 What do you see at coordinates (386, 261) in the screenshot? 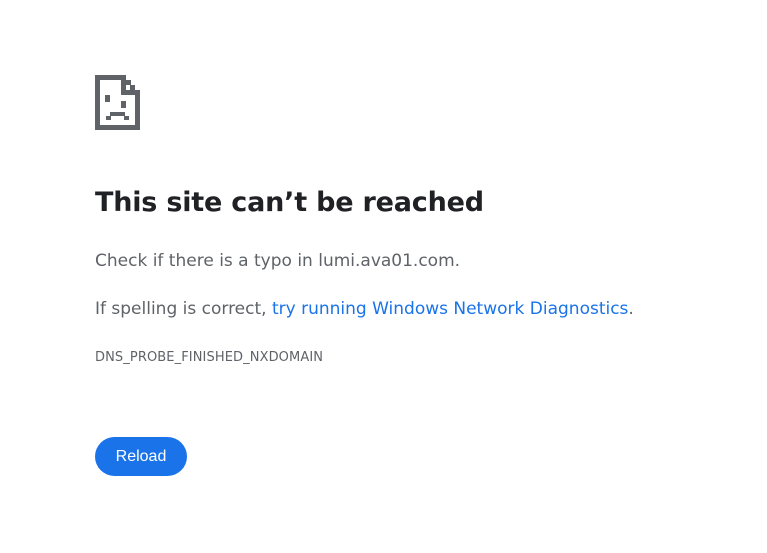
I see `domain-text: lumi.ava01.com` at bounding box center [386, 261].